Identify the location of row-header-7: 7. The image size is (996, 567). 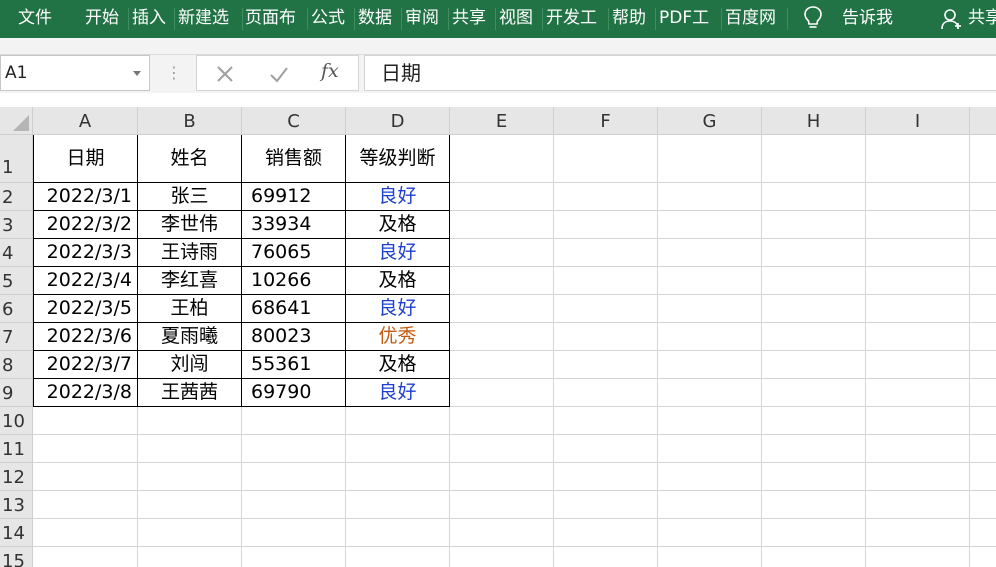
(16, 337).